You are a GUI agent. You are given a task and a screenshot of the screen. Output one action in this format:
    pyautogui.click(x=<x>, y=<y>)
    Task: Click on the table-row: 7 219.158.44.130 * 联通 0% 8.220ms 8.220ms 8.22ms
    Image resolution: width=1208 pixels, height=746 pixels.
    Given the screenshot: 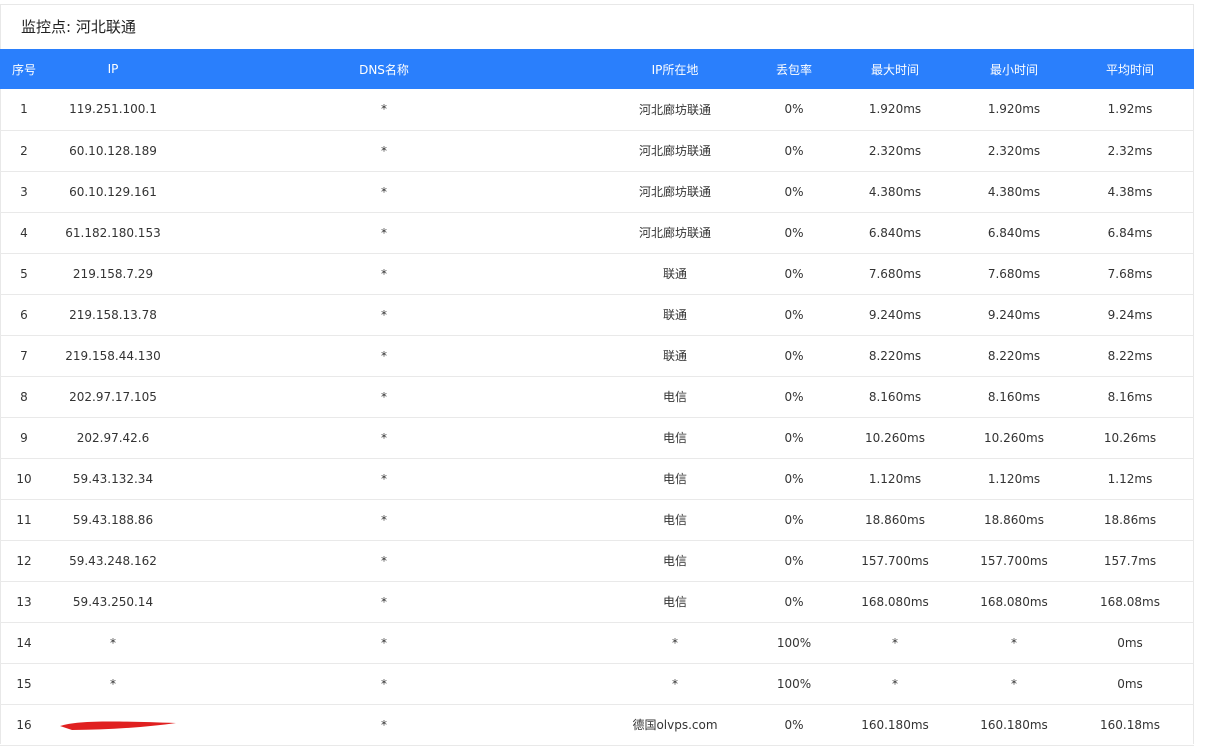 What is the action you would take?
    pyautogui.click(x=597, y=355)
    